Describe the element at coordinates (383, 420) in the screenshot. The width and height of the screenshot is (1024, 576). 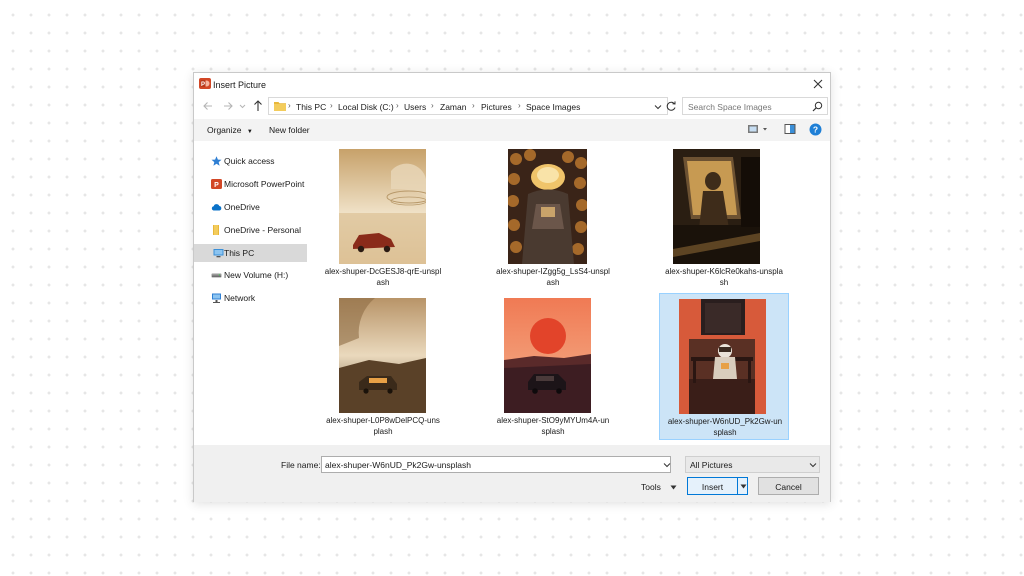
I see `file-name-line: alex-shuper-L0P8wDelPCQ-uns` at that location.